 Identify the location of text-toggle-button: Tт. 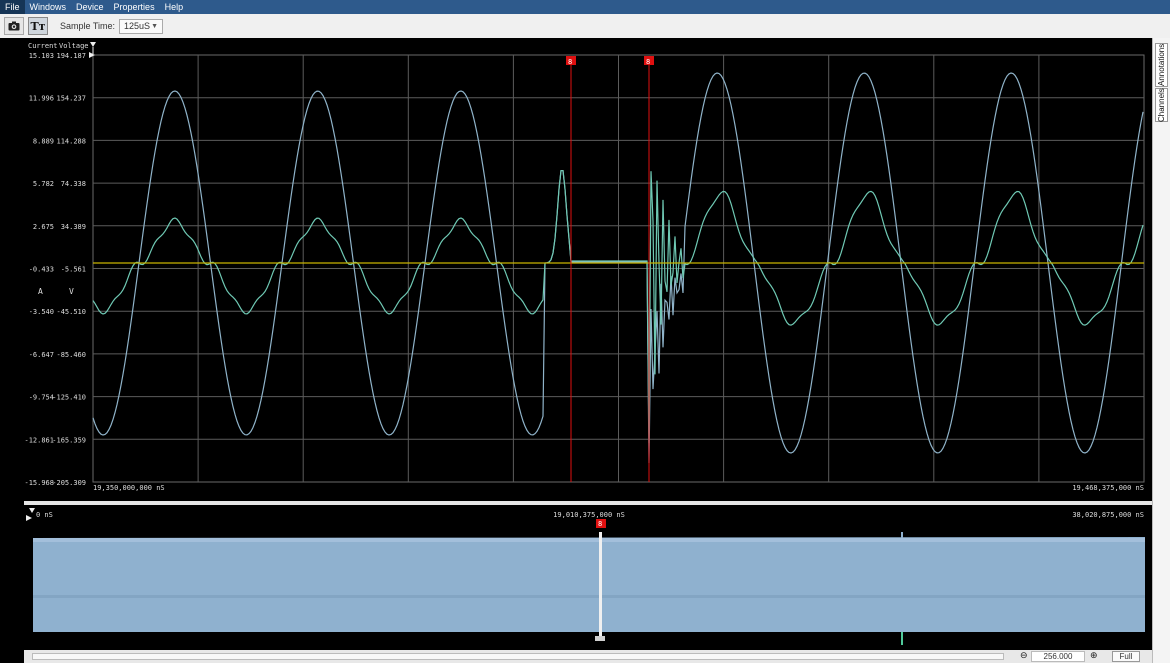
(38, 26).